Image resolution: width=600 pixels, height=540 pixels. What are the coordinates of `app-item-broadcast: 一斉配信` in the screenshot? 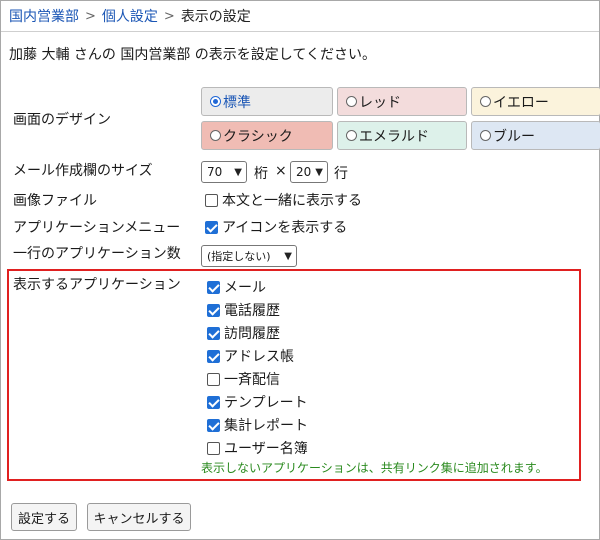 It's located at (243, 379).